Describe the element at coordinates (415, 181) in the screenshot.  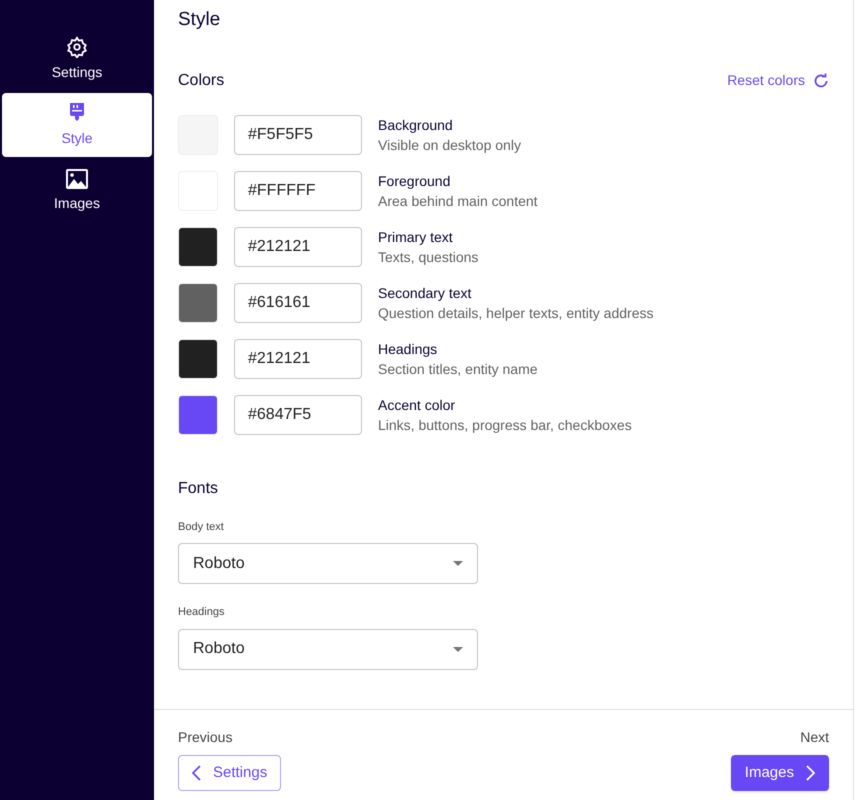
I see `color-label: Foreground` at that location.